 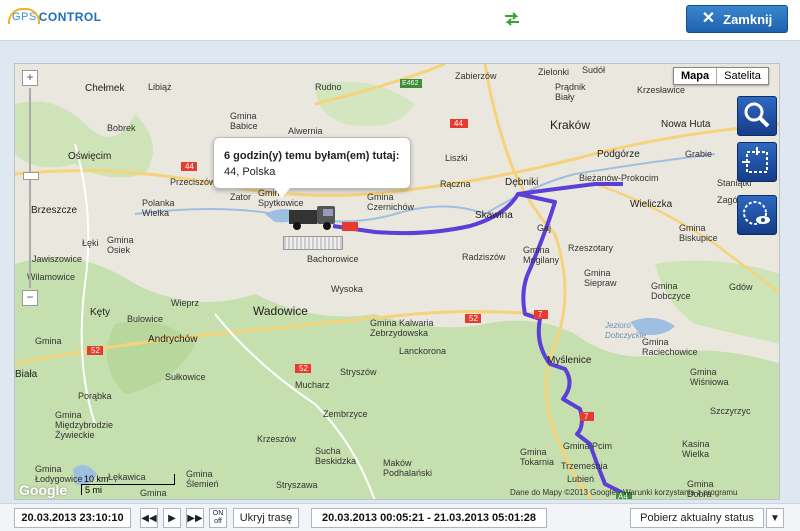 What do you see at coordinates (95, 396) in the screenshot?
I see `place-label: Porąbka` at bounding box center [95, 396].